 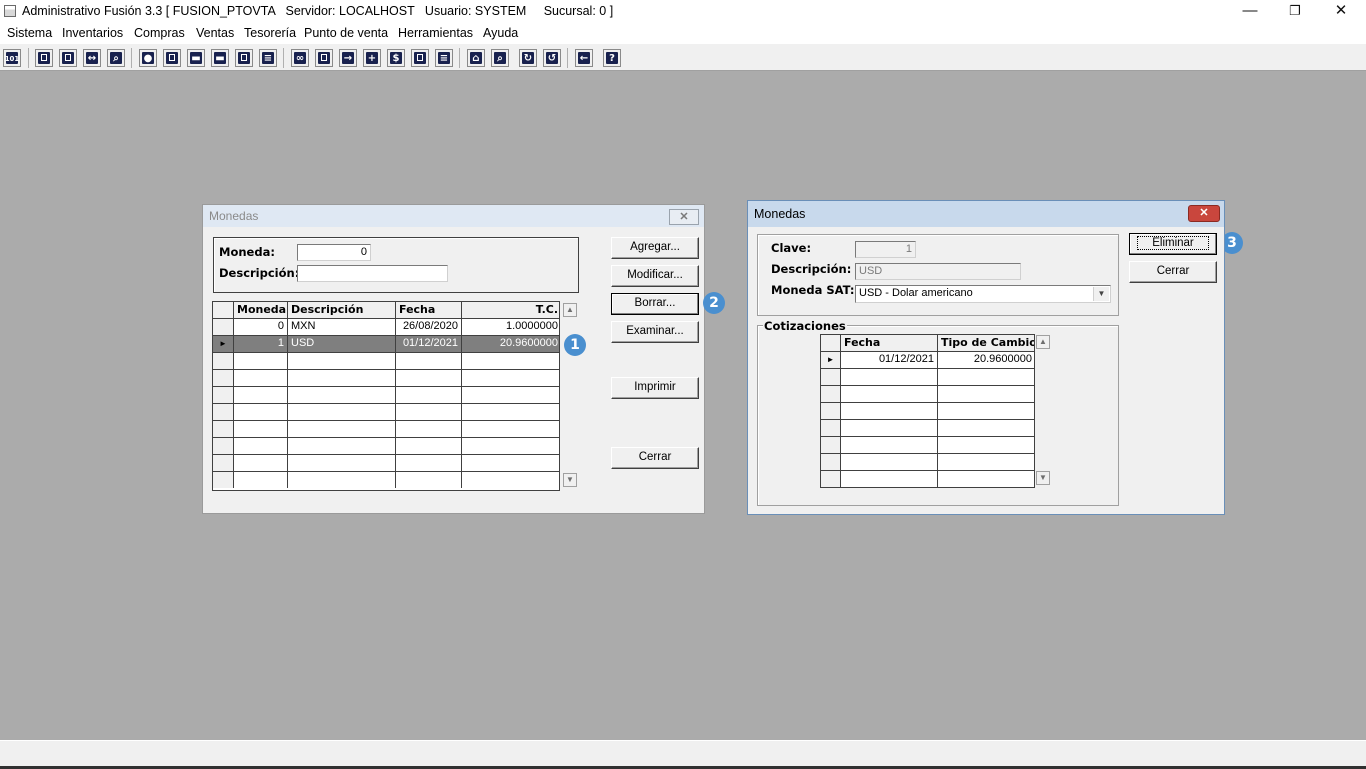 What do you see at coordinates (92, 58) in the screenshot?
I see `transfer-icon: ↔` at bounding box center [92, 58].